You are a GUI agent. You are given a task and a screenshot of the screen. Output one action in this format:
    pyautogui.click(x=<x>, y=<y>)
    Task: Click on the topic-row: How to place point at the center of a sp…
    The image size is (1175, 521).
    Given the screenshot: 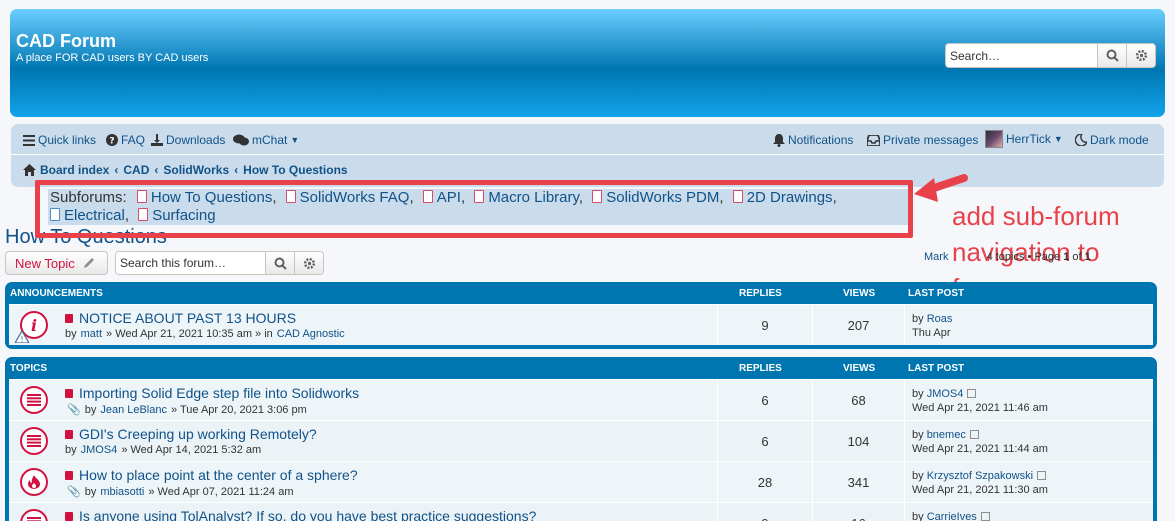 What is the action you would take?
    pyautogui.click(x=581, y=481)
    